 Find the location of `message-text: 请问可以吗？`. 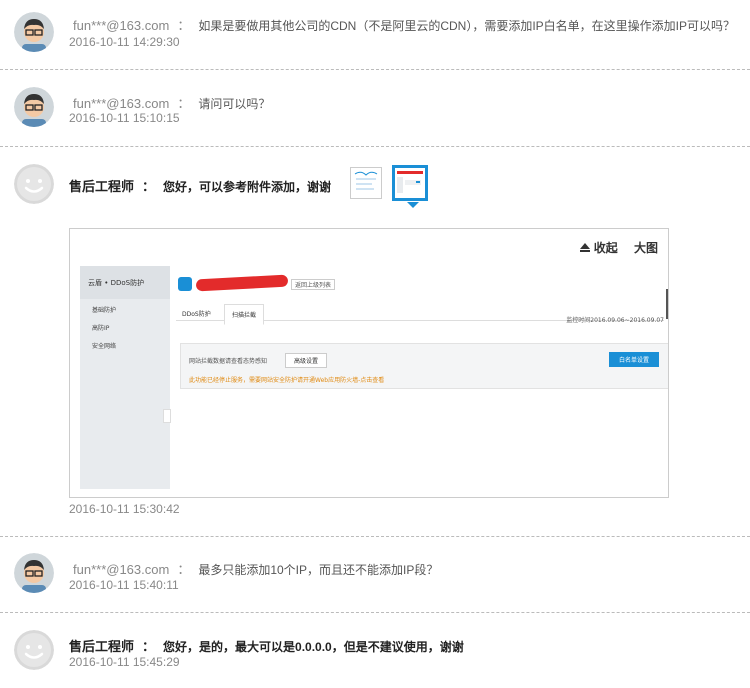

message-text: 请问可以吗？ is located at coordinates (234, 104).